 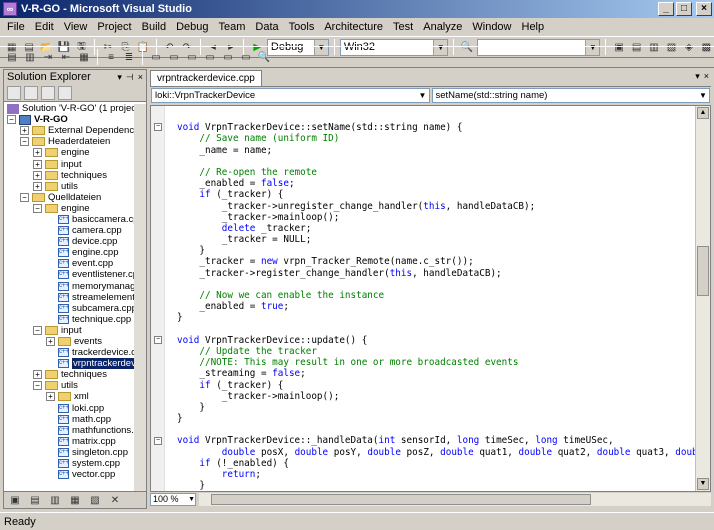 I want to click on close-panel-icon: ×, so click(x=140, y=77).